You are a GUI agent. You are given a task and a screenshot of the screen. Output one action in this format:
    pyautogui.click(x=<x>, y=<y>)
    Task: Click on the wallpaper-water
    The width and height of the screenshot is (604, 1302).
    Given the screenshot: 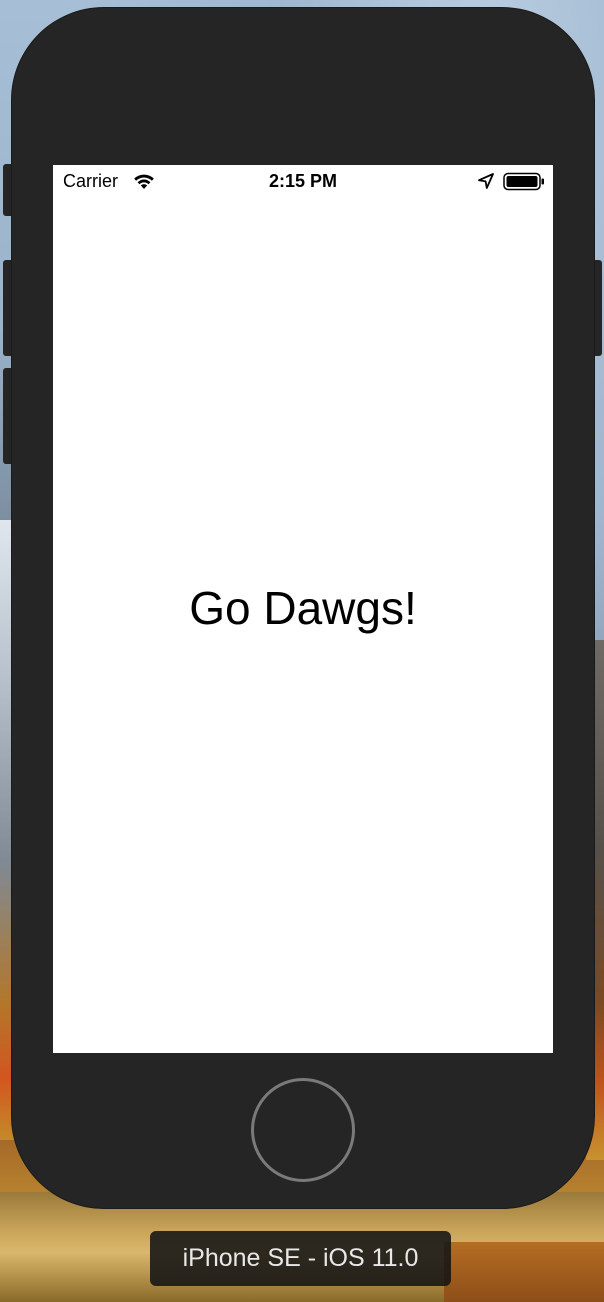 What is the action you would take?
    pyautogui.click(x=524, y=1272)
    